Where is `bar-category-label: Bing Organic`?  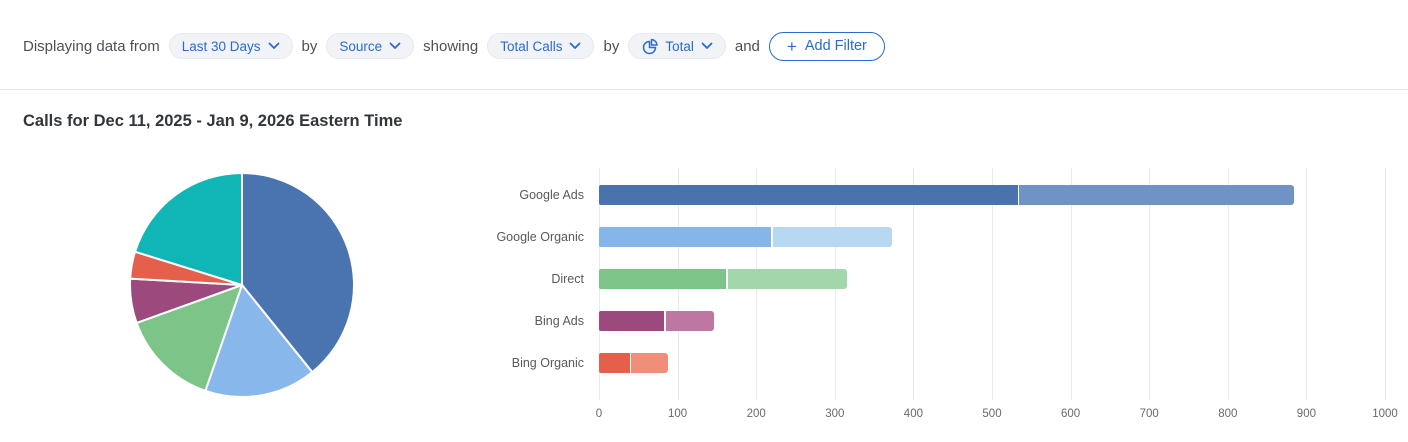 bar-category-label: Bing Organic is located at coordinates (547, 363).